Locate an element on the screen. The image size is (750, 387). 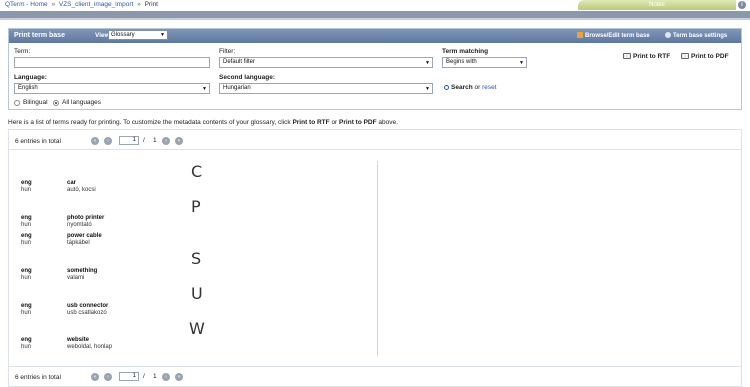
view-select-value: Glossary is located at coordinates (123, 35).